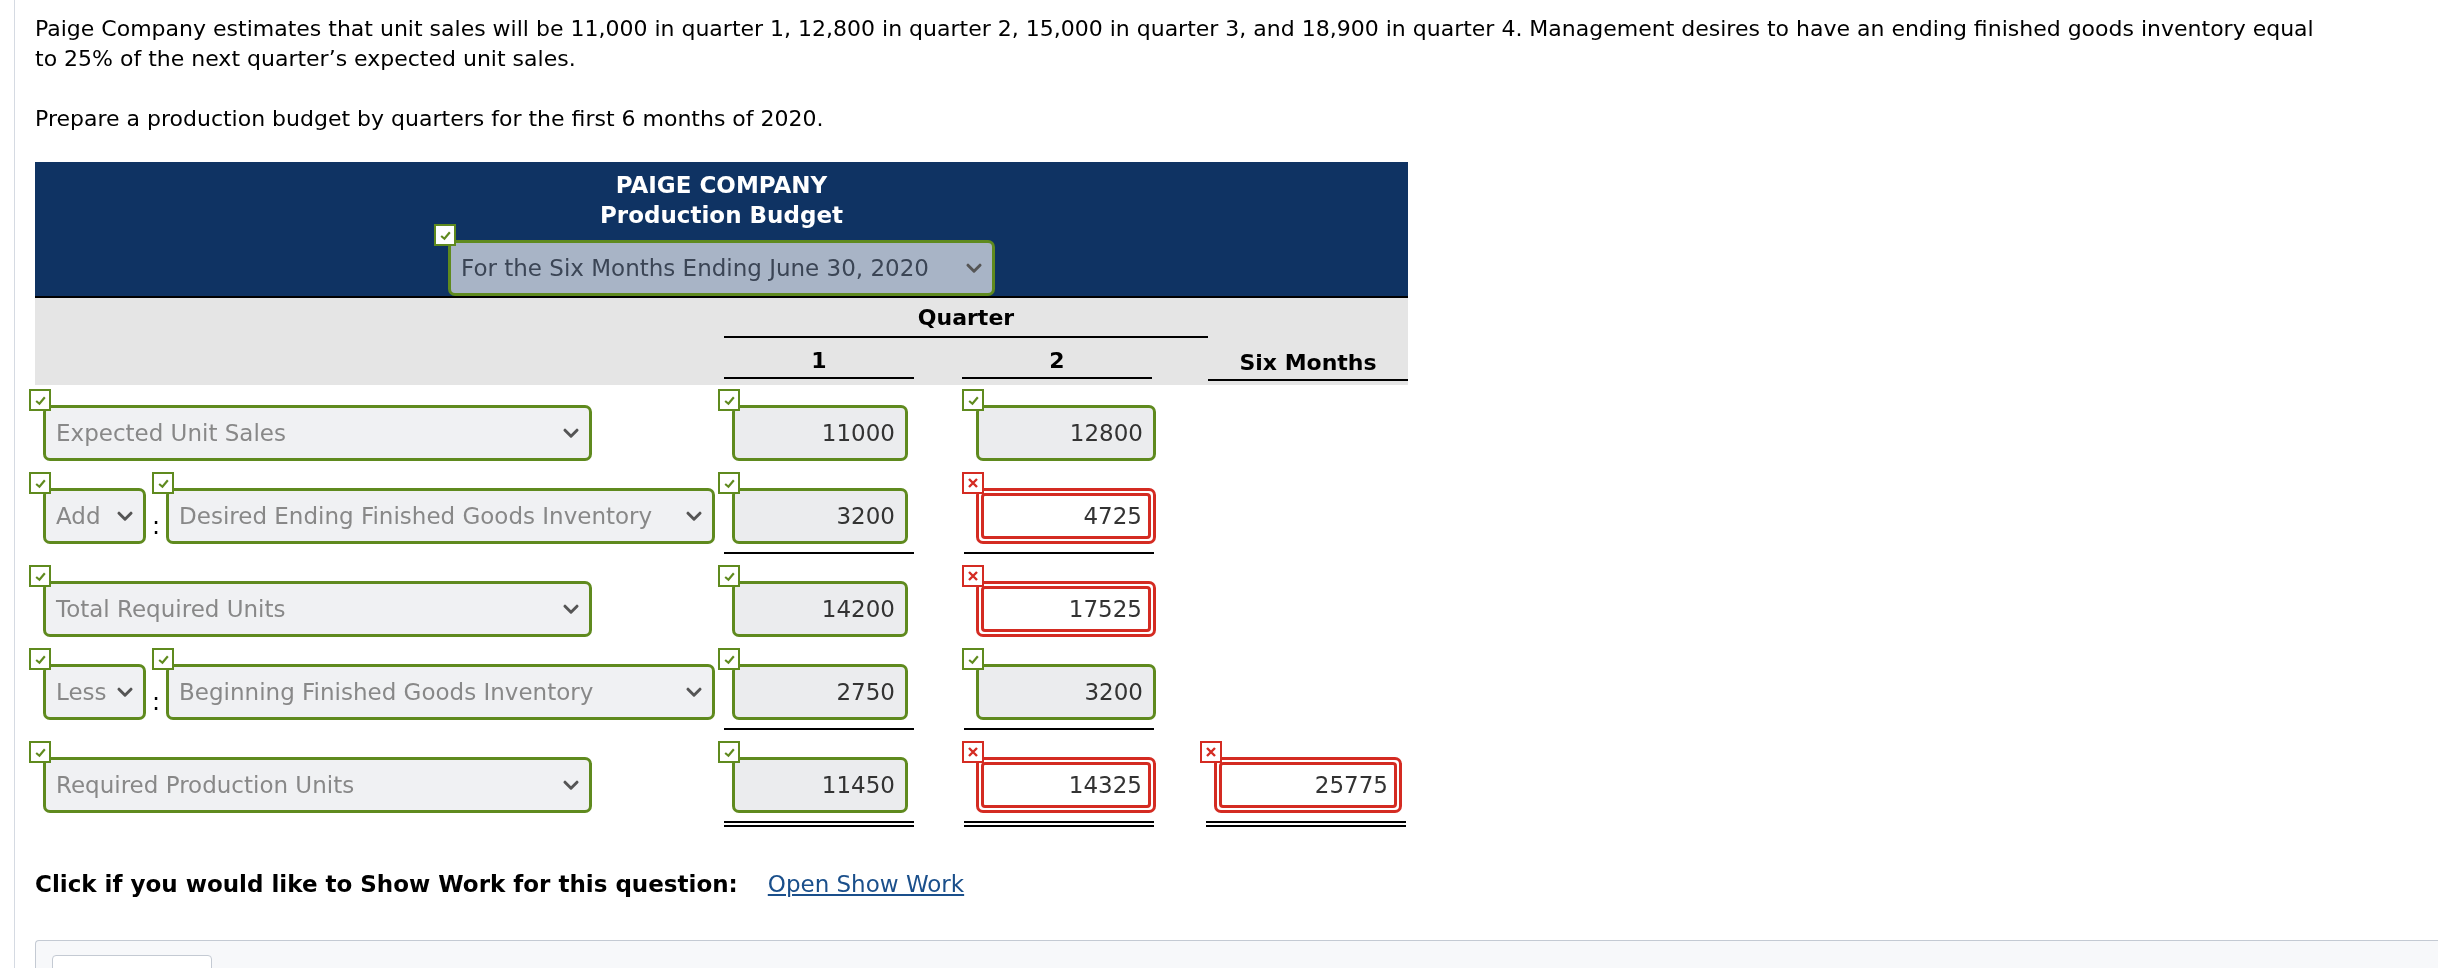 This screenshot has width=2438, height=968. I want to click on number-field: 14325, so click(1066, 785).